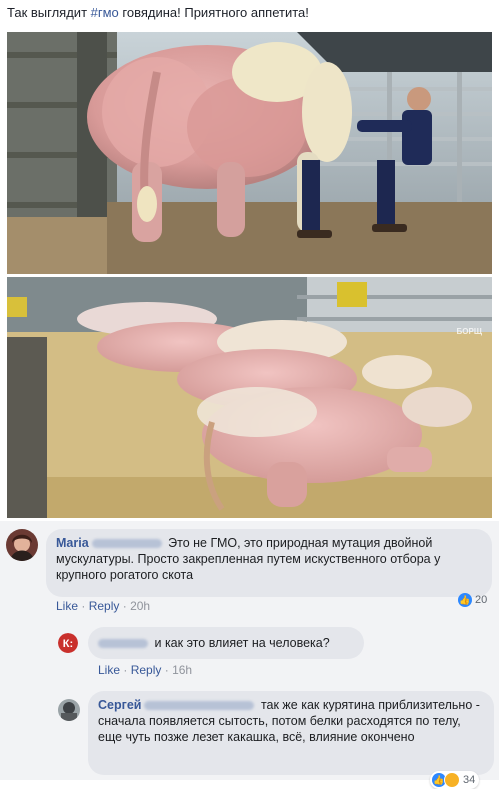 This screenshot has width=499, height=789. I want to click on reaction-count-1: 👍 20, so click(472, 600).